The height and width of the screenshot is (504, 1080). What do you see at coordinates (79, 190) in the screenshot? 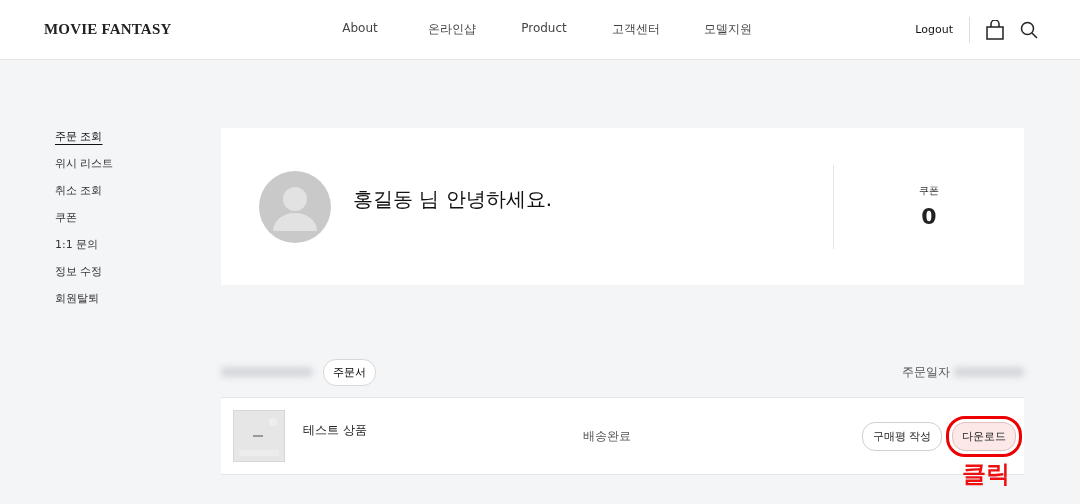
I see `sidebar-item: 취소 조회` at bounding box center [79, 190].